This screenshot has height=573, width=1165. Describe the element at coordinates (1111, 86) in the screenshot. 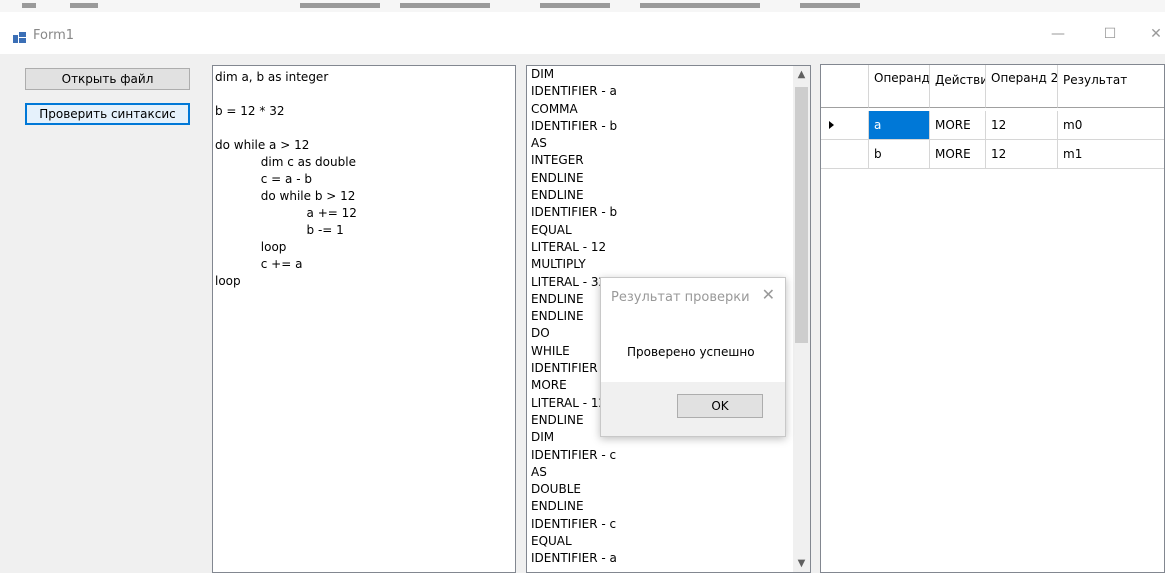

I see `grid-header-result: Результат` at that location.